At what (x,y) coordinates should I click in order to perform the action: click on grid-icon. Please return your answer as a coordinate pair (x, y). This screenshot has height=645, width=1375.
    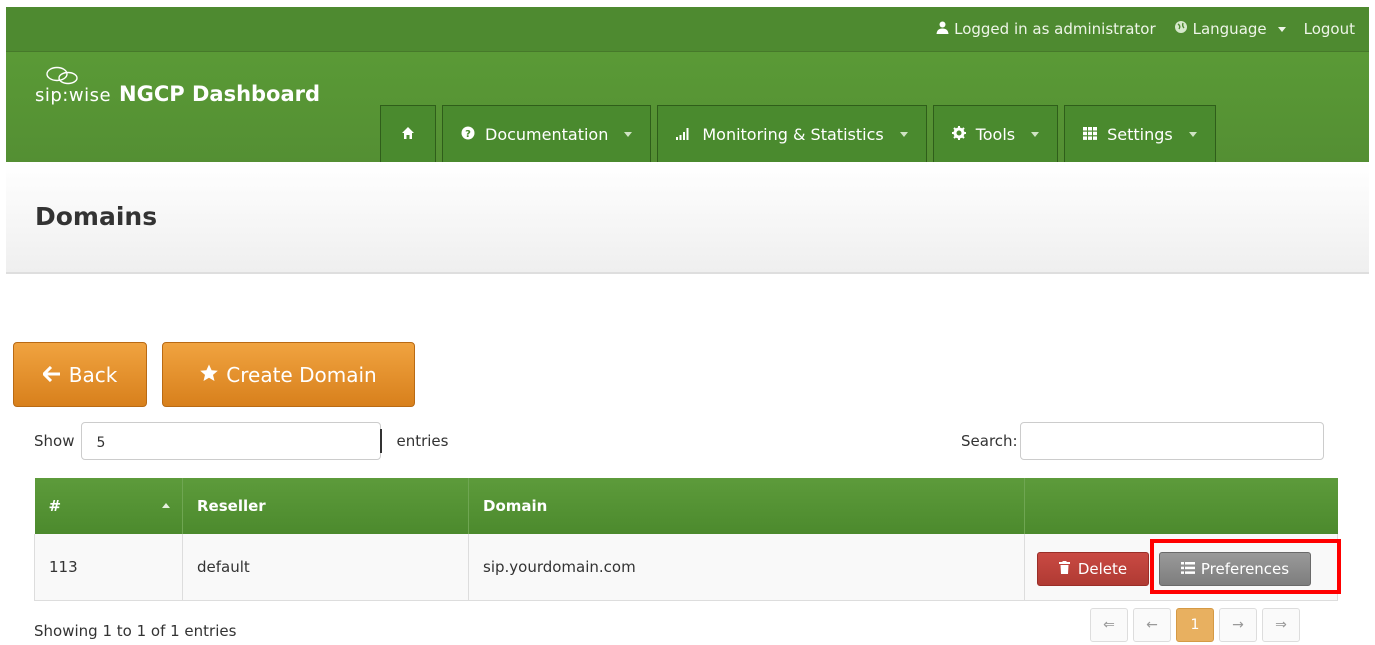
    Looking at the image, I should click on (1090, 134).